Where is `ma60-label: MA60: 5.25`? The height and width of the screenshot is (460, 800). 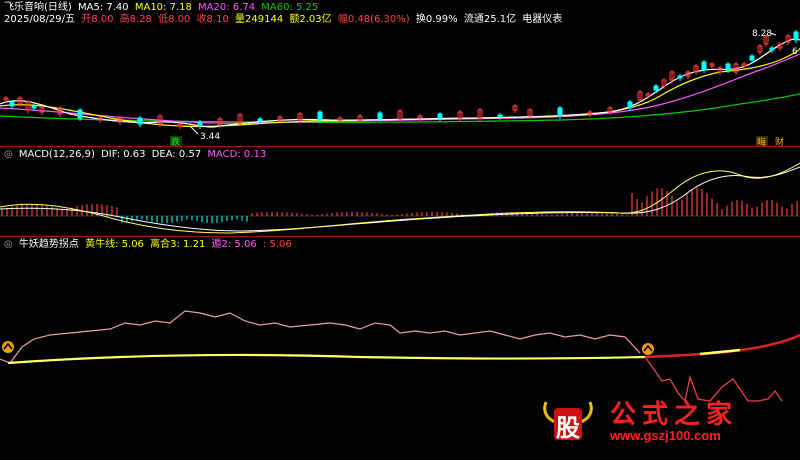
ma60-label: MA60: 5.25 is located at coordinates (290, 7).